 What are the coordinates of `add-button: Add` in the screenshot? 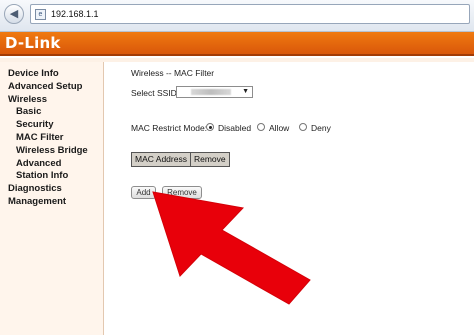 It's located at (143, 192).